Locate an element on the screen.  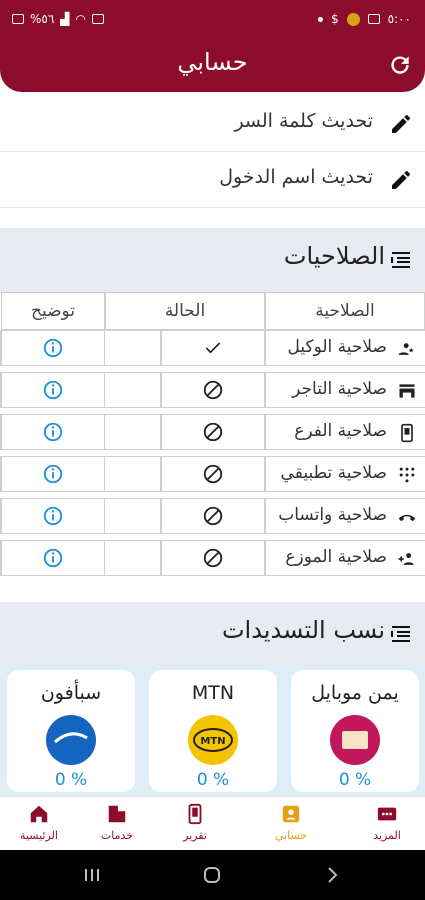
permission-cell: صلاحية الفرع is located at coordinates (345, 432).